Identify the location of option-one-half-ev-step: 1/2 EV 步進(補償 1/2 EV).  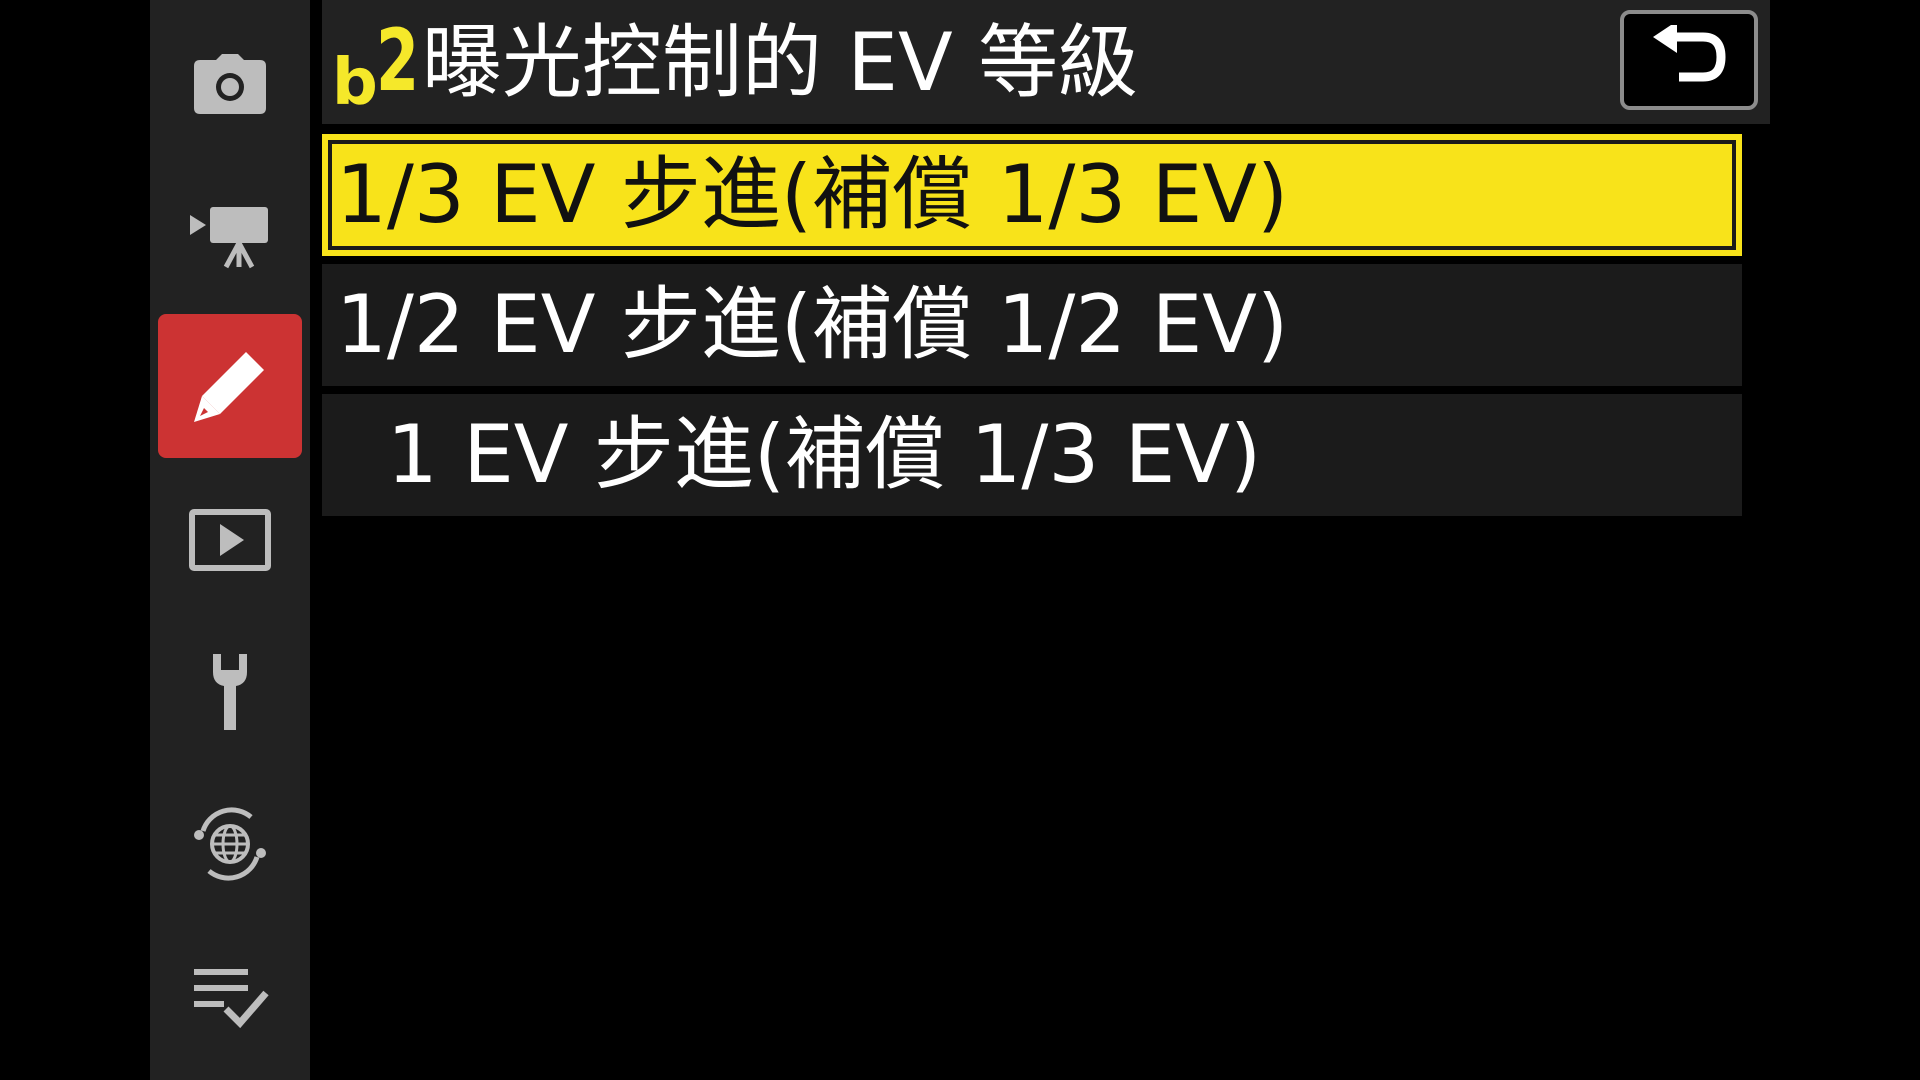
(1032, 325).